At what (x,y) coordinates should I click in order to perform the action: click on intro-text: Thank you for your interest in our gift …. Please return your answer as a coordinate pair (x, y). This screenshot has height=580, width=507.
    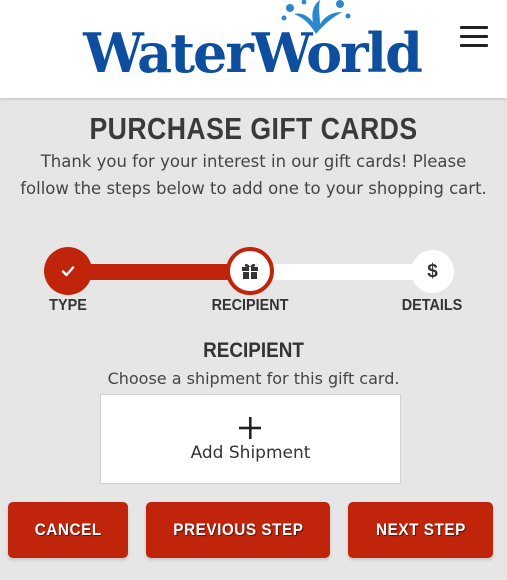
    Looking at the image, I should click on (253, 175).